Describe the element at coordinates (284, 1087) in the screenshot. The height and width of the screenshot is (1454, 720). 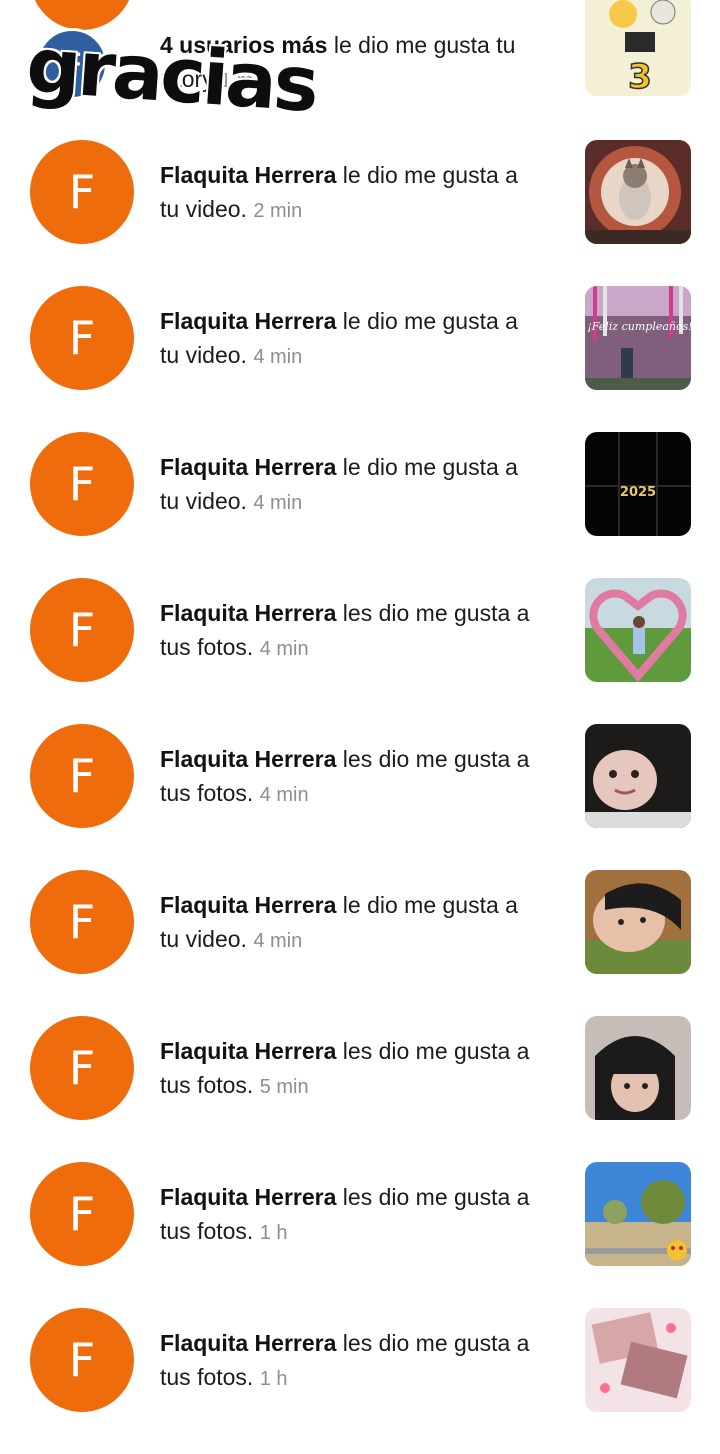
I see `notification-time: 5 min` at that location.